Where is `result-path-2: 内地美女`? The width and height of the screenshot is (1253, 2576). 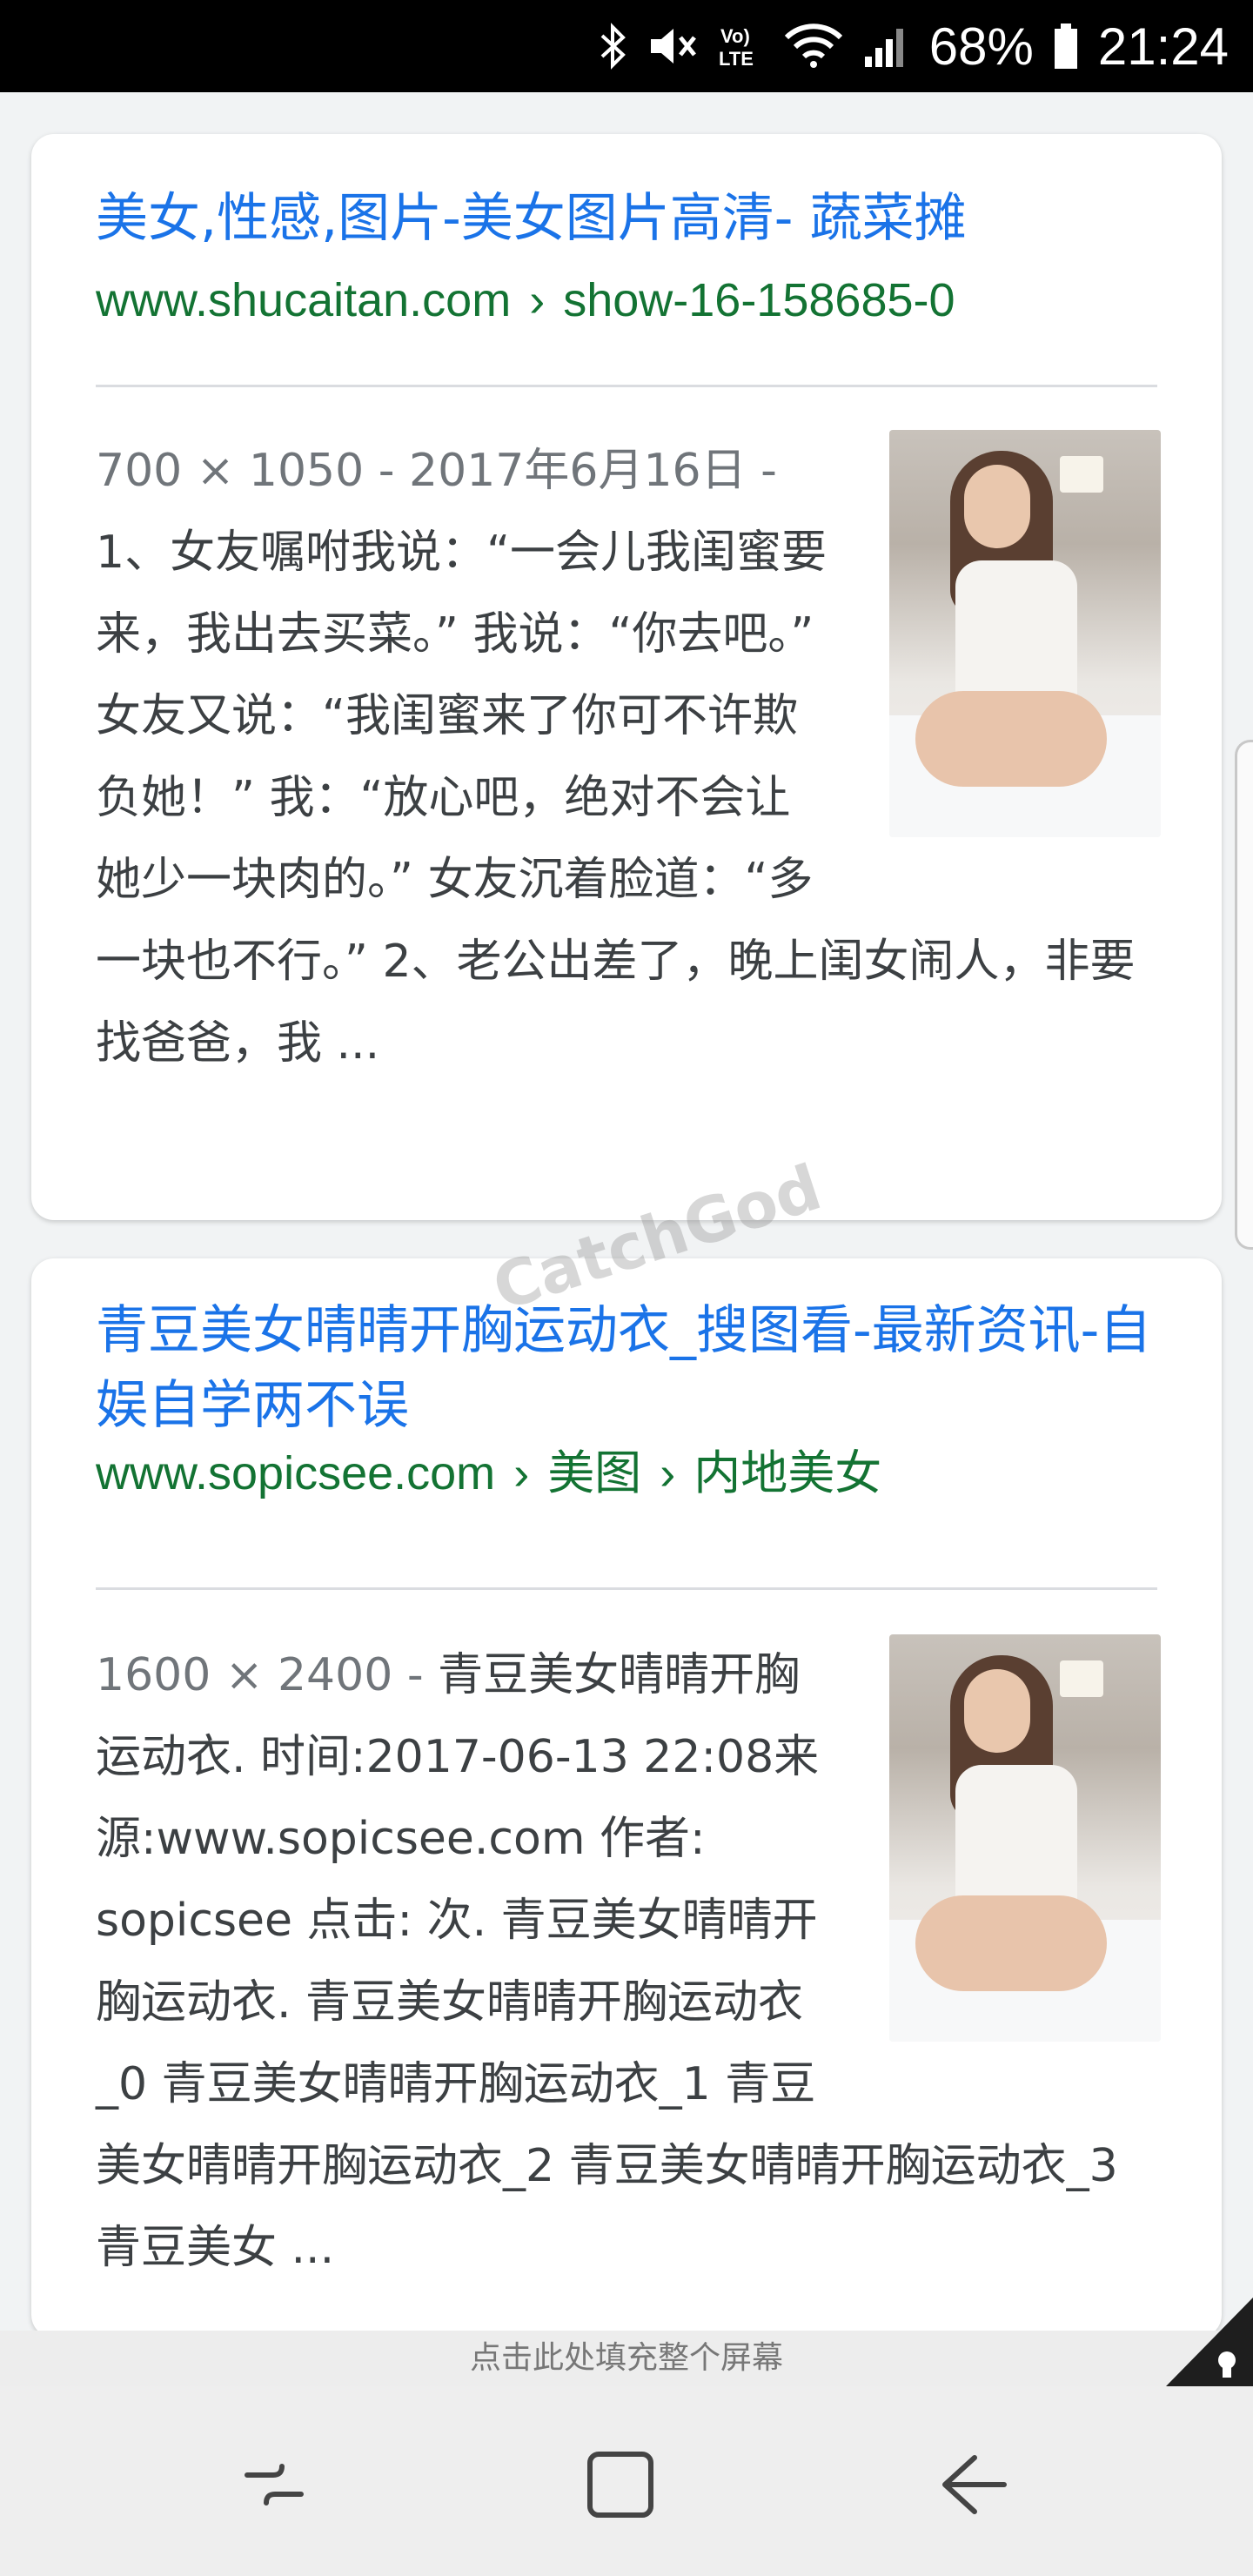
result-path-2: 内地美女 is located at coordinates (788, 1473).